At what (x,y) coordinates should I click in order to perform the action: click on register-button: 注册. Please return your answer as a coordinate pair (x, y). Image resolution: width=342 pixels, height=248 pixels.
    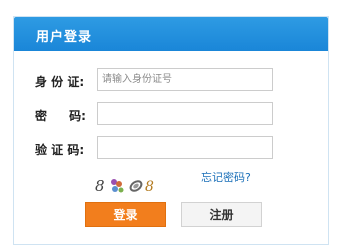
    Looking at the image, I should click on (221, 214).